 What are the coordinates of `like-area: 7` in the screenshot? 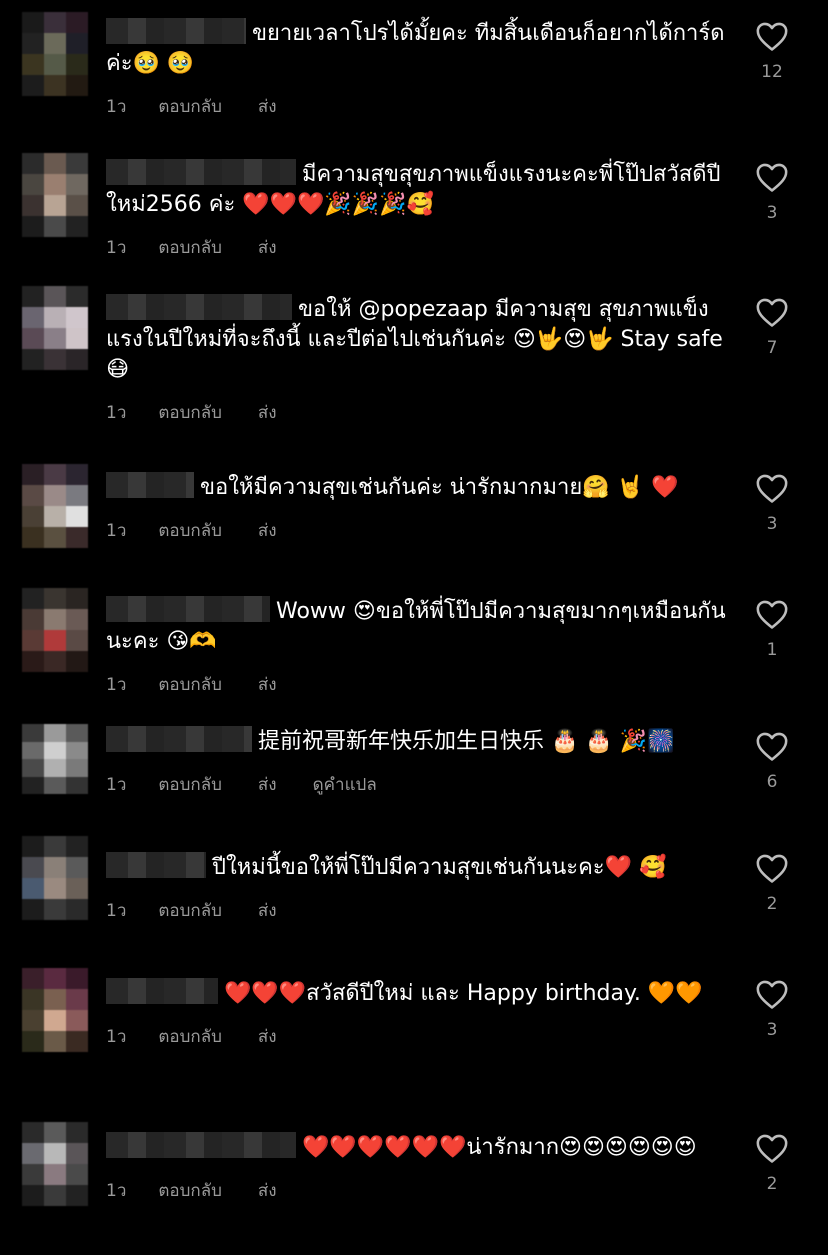 It's located at (772, 327).